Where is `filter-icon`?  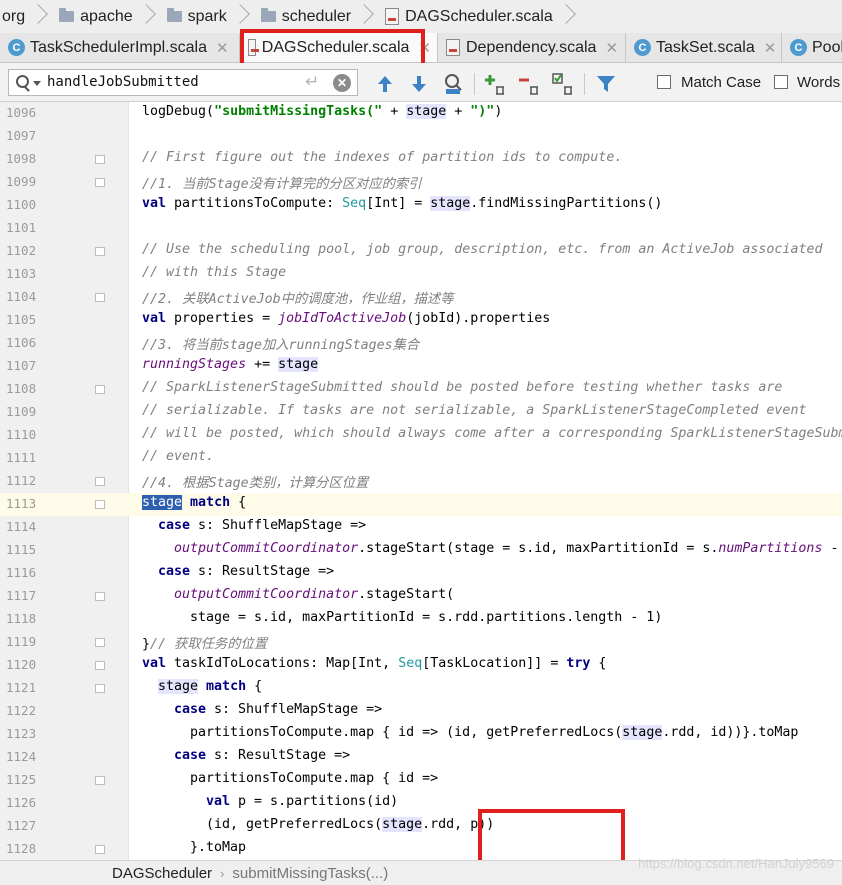 filter-icon is located at coordinates (606, 84).